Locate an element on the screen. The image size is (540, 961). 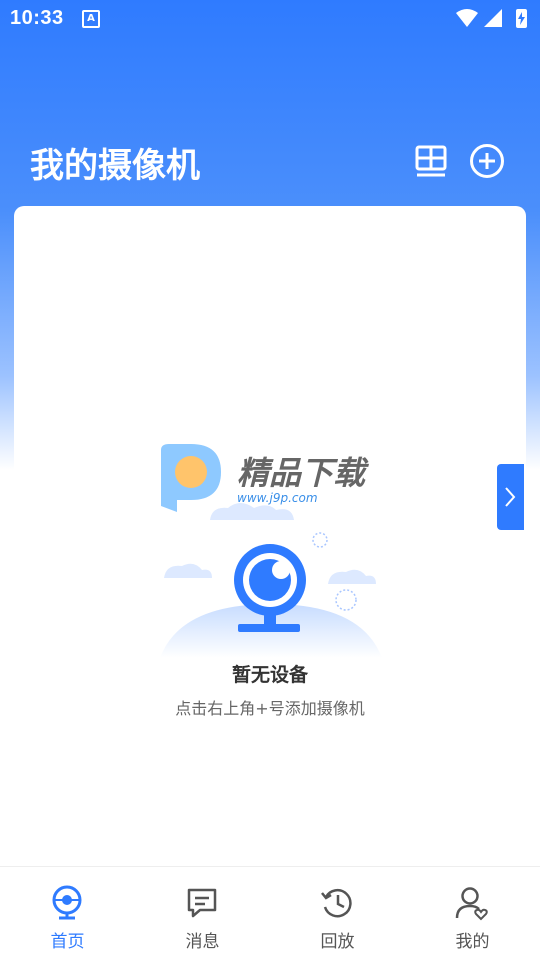
page-title: 我的摄像机 is located at coordinates (115, 166).